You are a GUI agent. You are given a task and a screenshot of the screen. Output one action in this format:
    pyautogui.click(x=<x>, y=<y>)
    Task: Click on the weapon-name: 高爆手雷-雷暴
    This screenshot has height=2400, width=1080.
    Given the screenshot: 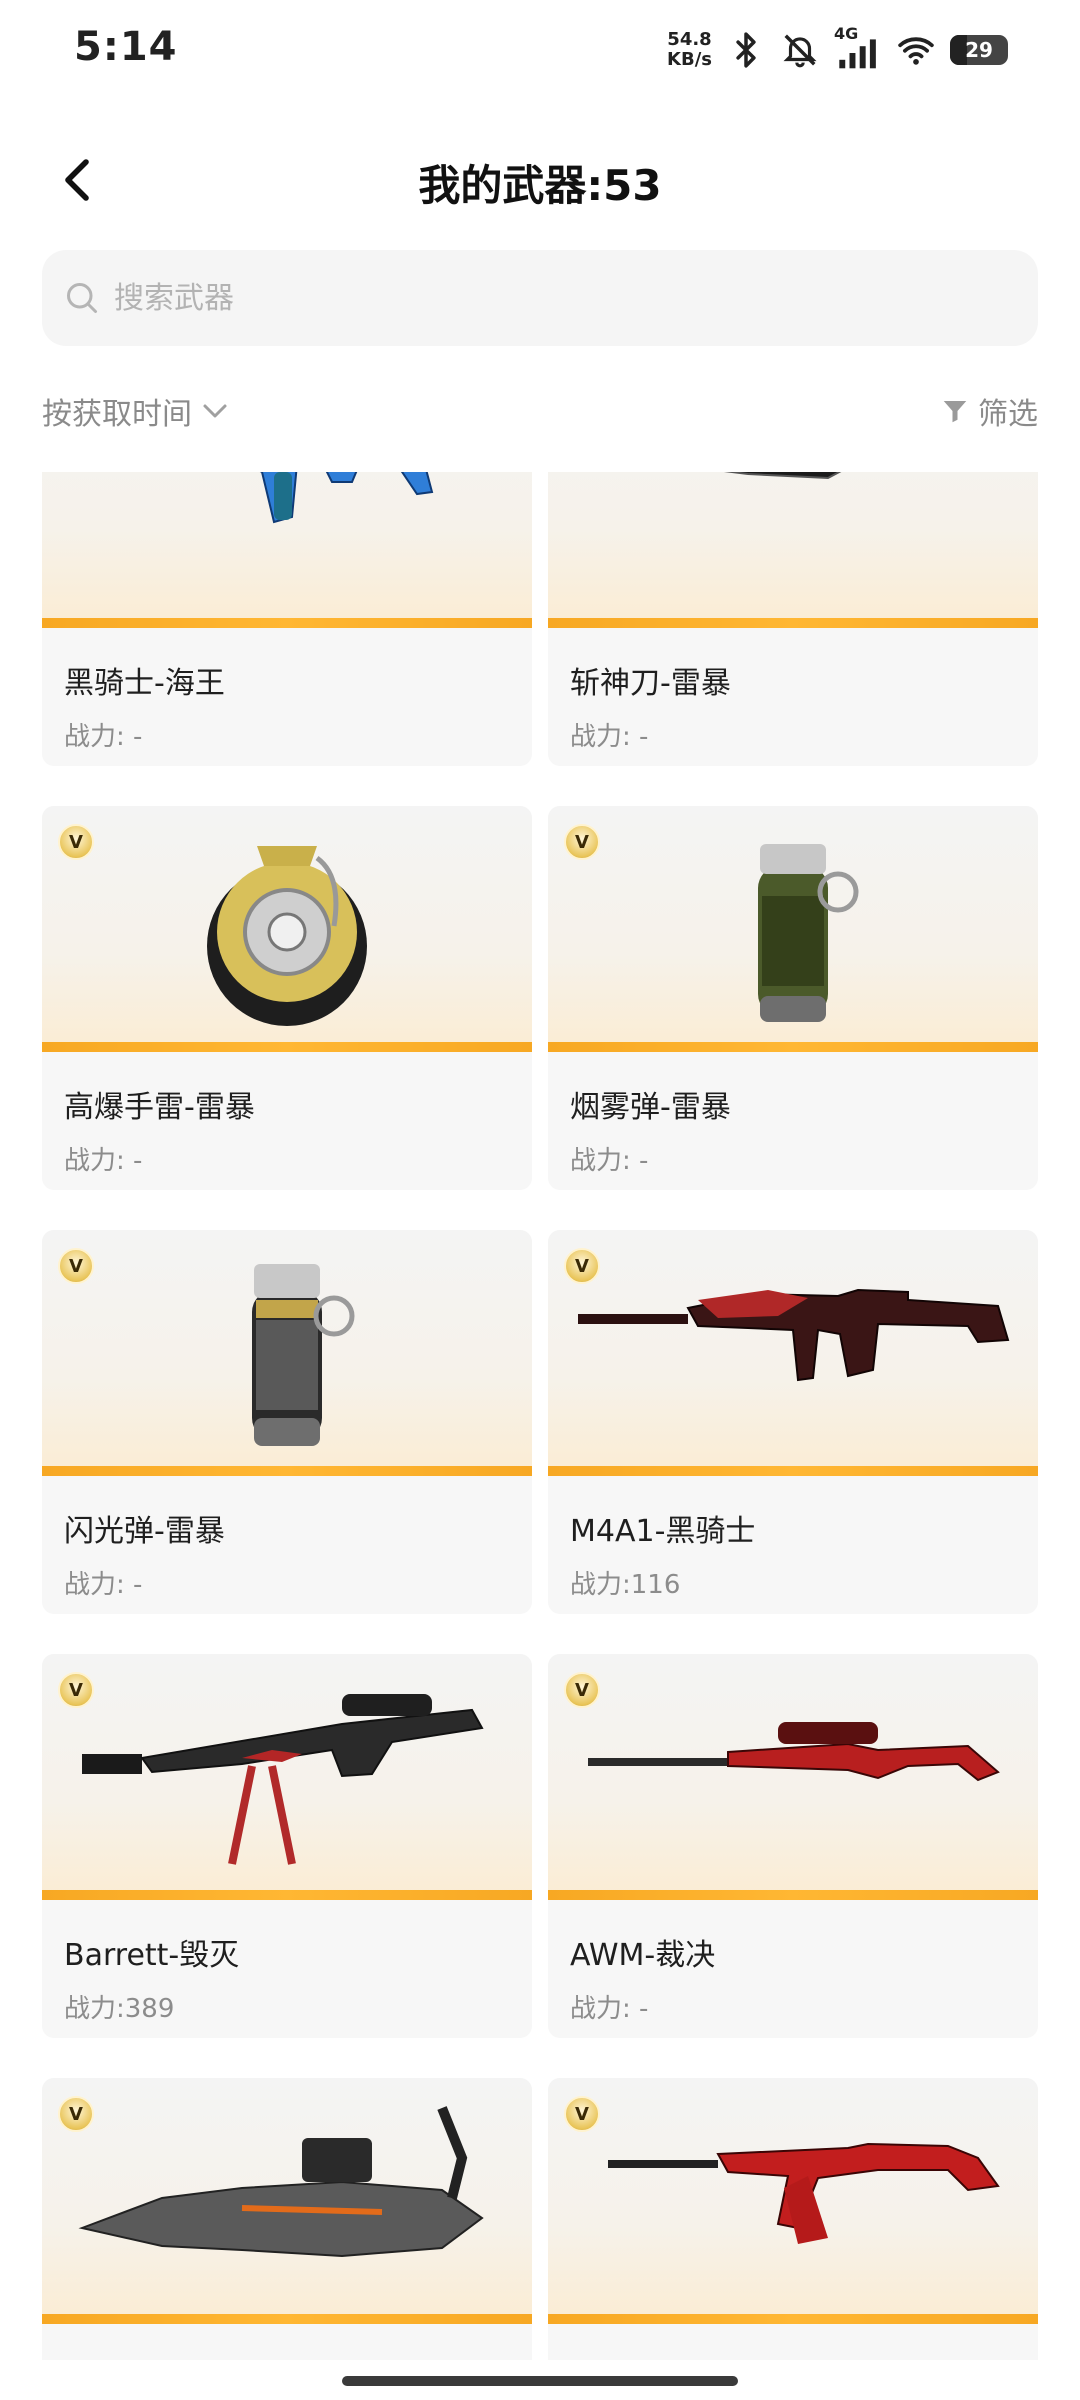 What is the action you would take?
    pyautogui.click(x=159, y=1107)
    